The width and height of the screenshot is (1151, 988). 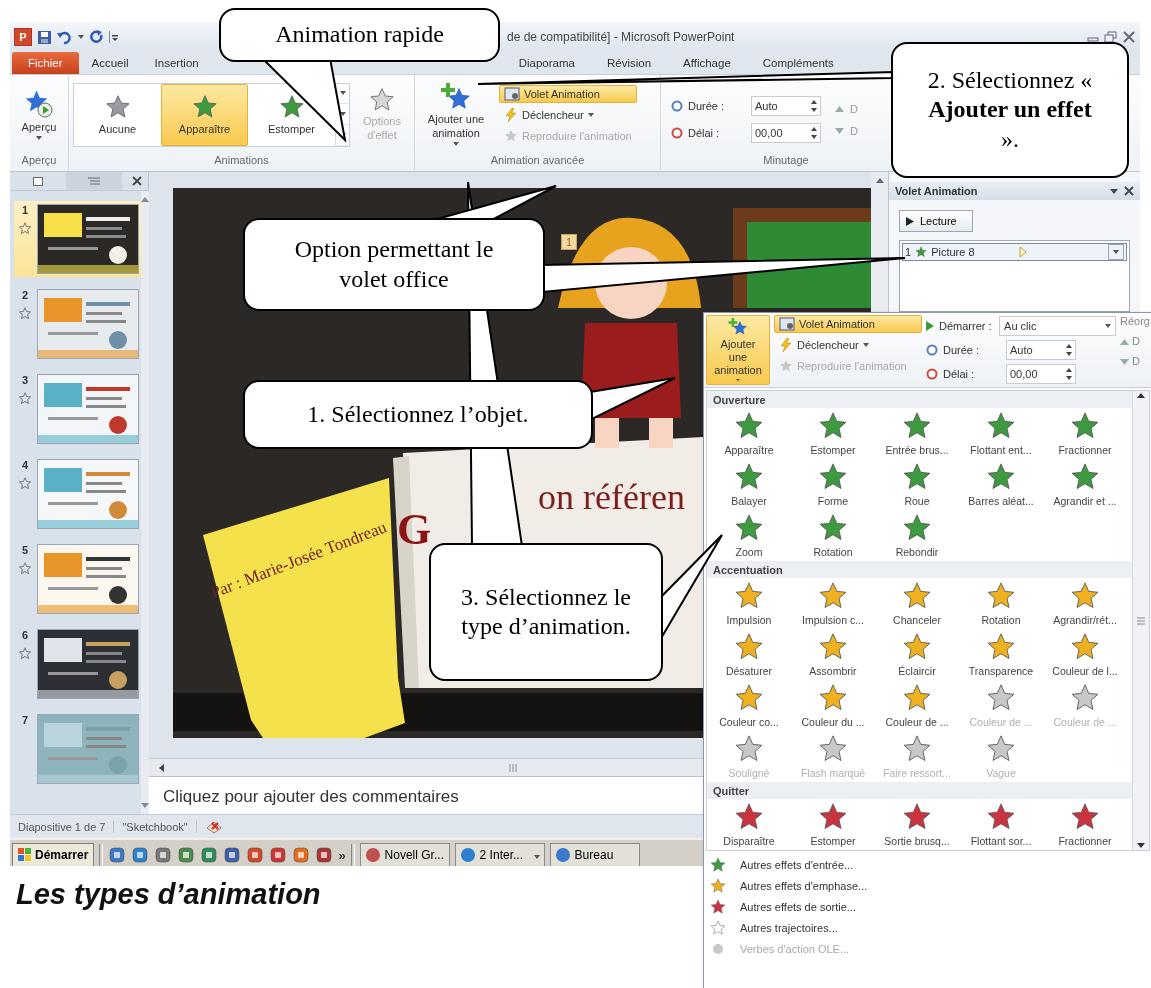 What do you see at coordinates (1135, 341) in the screenshot?
I see `move-earlier-button: D` at bounding box center [1135, 341].